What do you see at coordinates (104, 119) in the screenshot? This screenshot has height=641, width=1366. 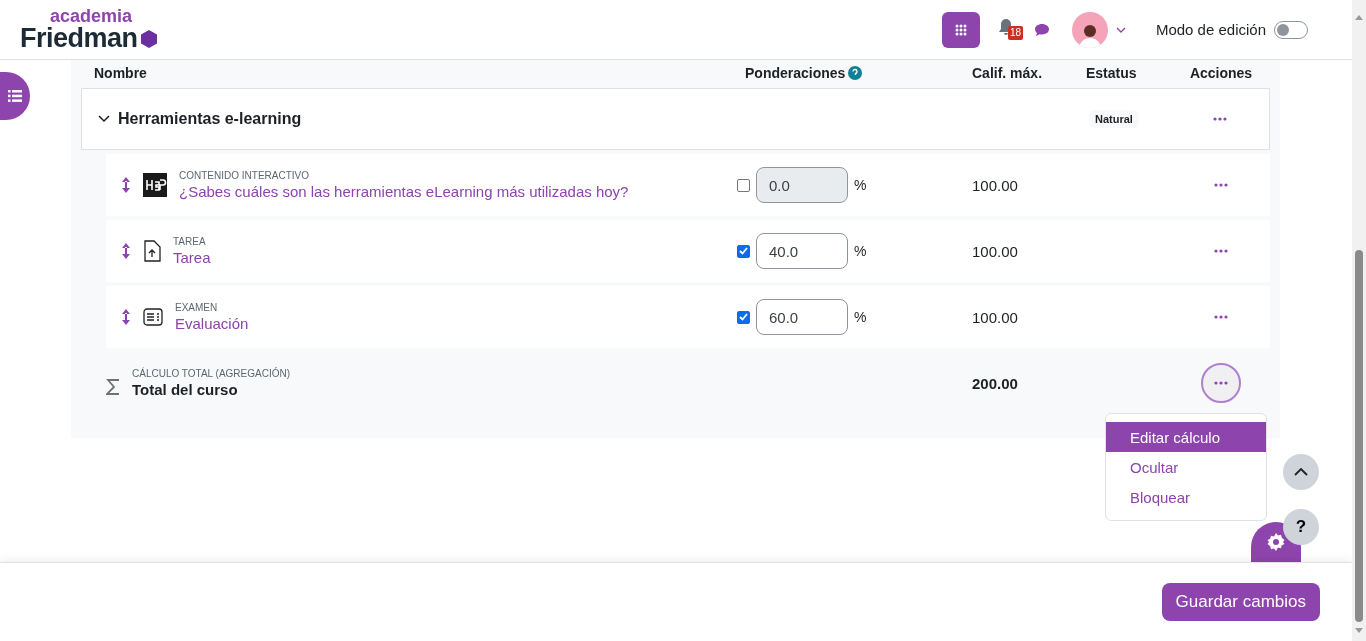 I see `chevron-down-icon` at bounding box center [104, 119].